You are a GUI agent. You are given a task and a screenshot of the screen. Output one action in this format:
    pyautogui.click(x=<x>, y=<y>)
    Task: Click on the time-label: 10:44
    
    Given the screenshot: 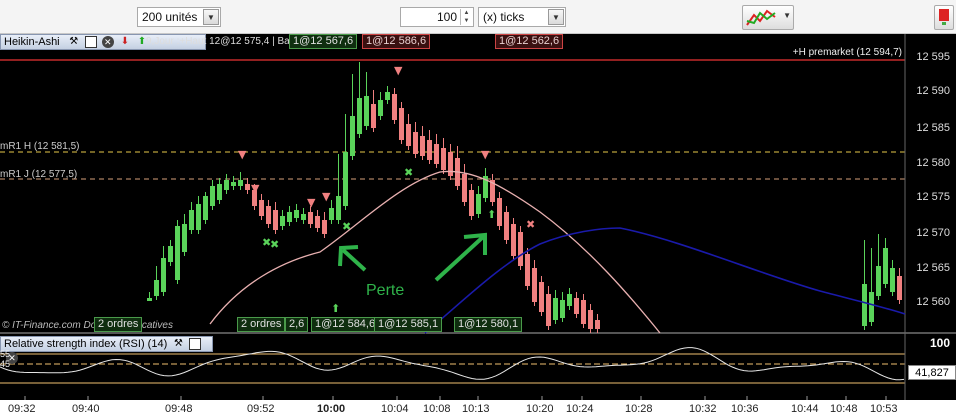 What is the action you would take?
    pyautogui.click(x=805, y=409)
    